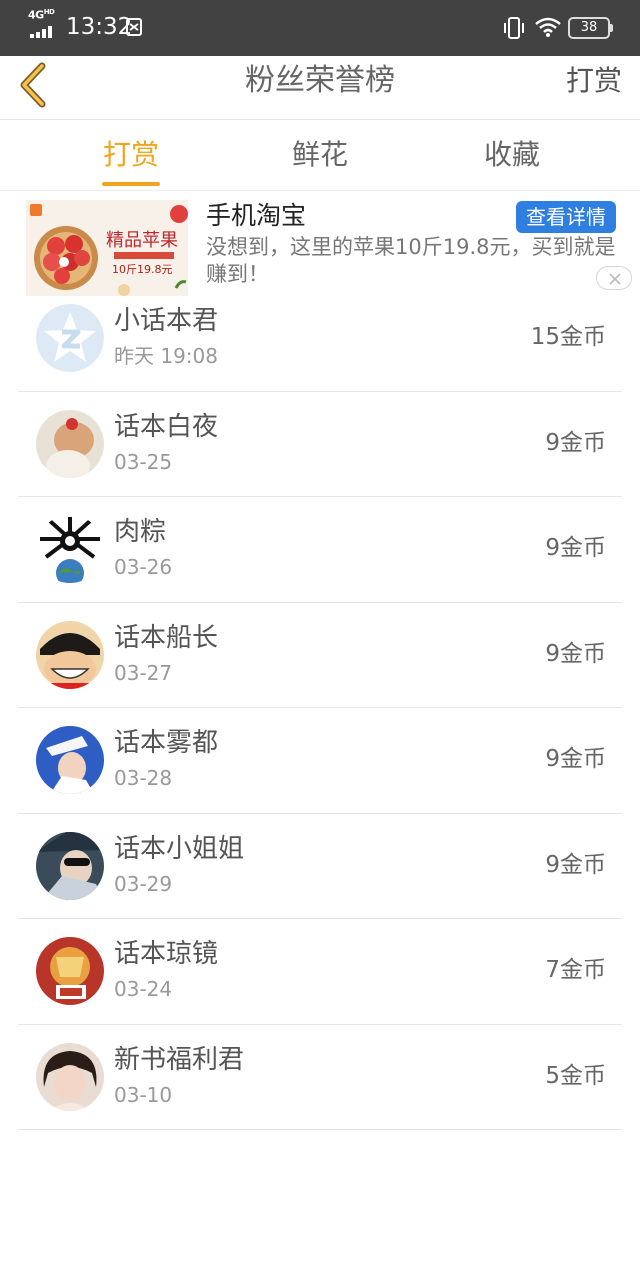 The height and width of the screenshot is (1276, 640). Describe the element at coordinates (566, 217) in the screenshot. I see `view-details-button: 查看详情` at that location.